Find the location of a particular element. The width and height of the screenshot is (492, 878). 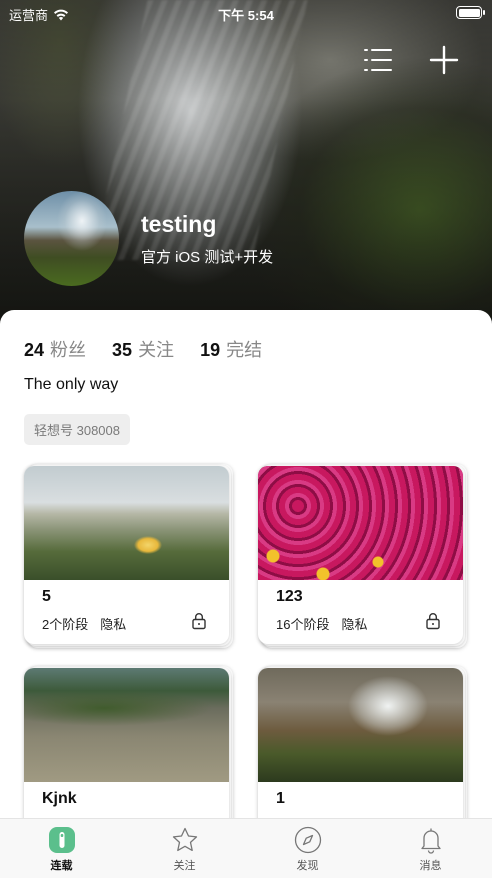

stat-completed: 19 完结 is located at coordinates (231, 349).